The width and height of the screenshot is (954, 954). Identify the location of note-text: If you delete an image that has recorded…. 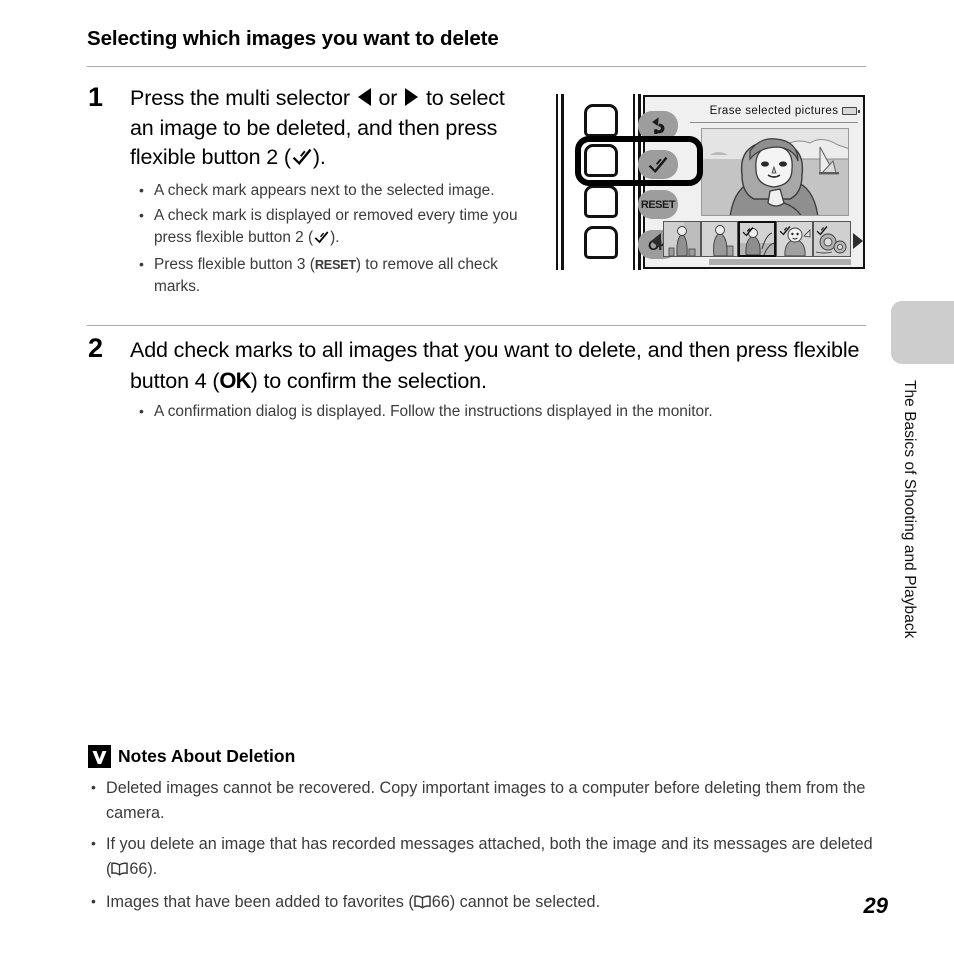
(489, 856).